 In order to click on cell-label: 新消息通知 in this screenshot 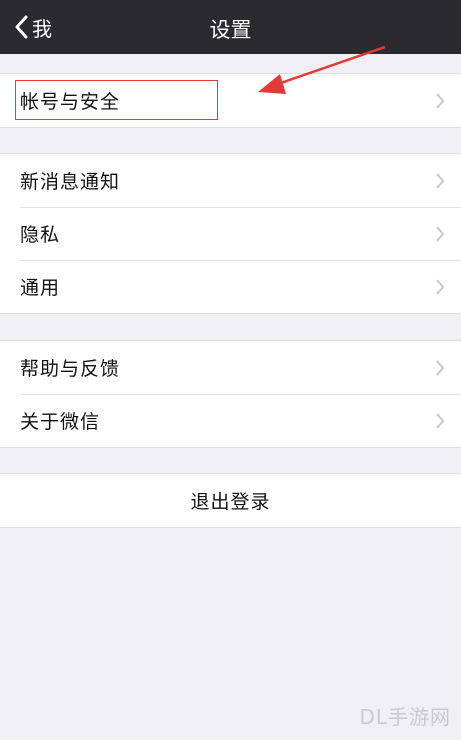, I will do `click(70, 182)`.